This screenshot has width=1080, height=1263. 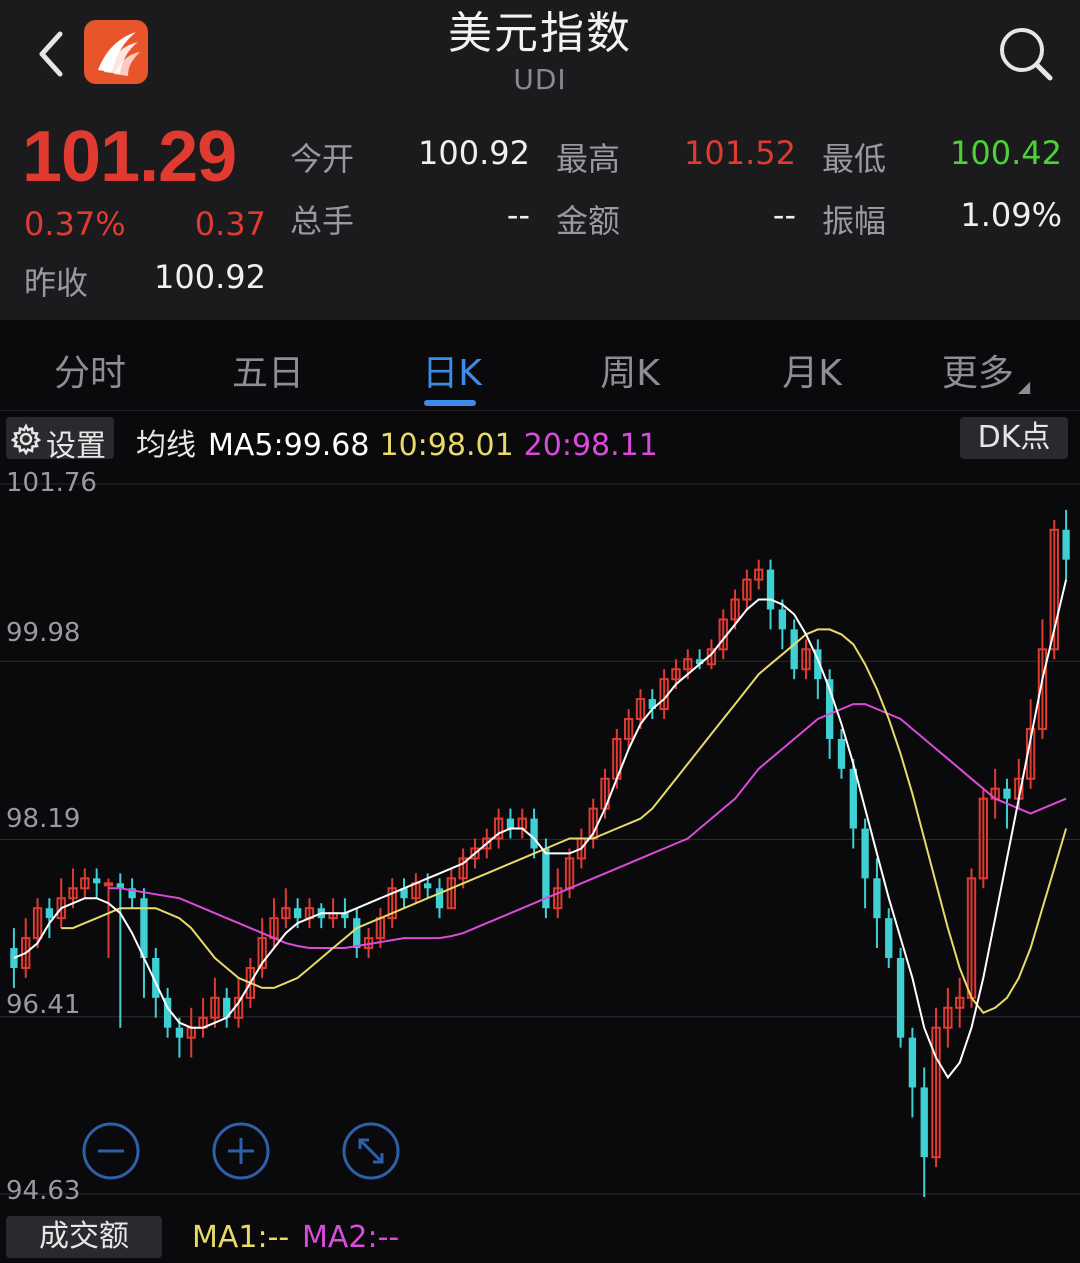 I want to click on fullscreen-button, so click(x=371, y=1151).